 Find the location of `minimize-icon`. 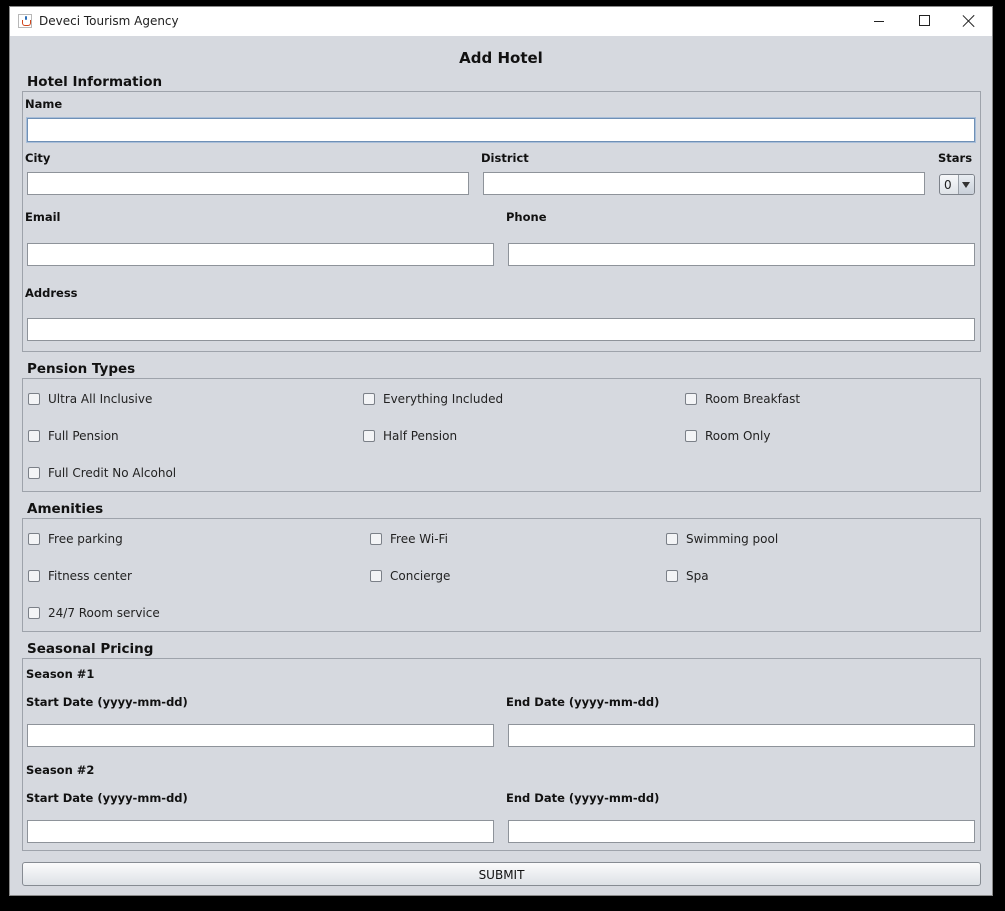

minimize-icon is located at coordinates (879, 21).